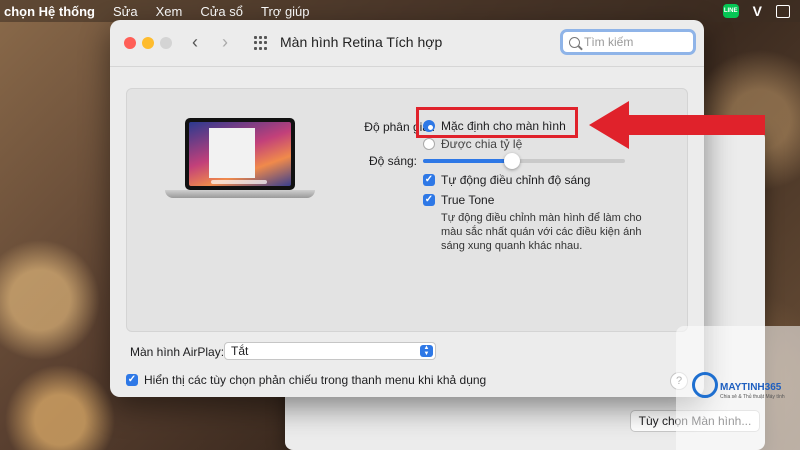  I want to click on search-field, so click(628, 42).